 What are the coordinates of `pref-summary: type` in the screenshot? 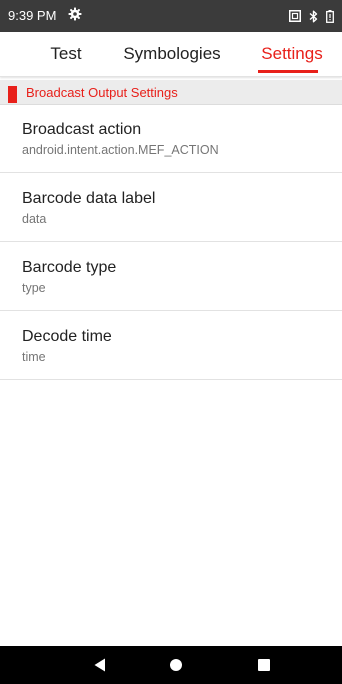 It's located at (34, 288).